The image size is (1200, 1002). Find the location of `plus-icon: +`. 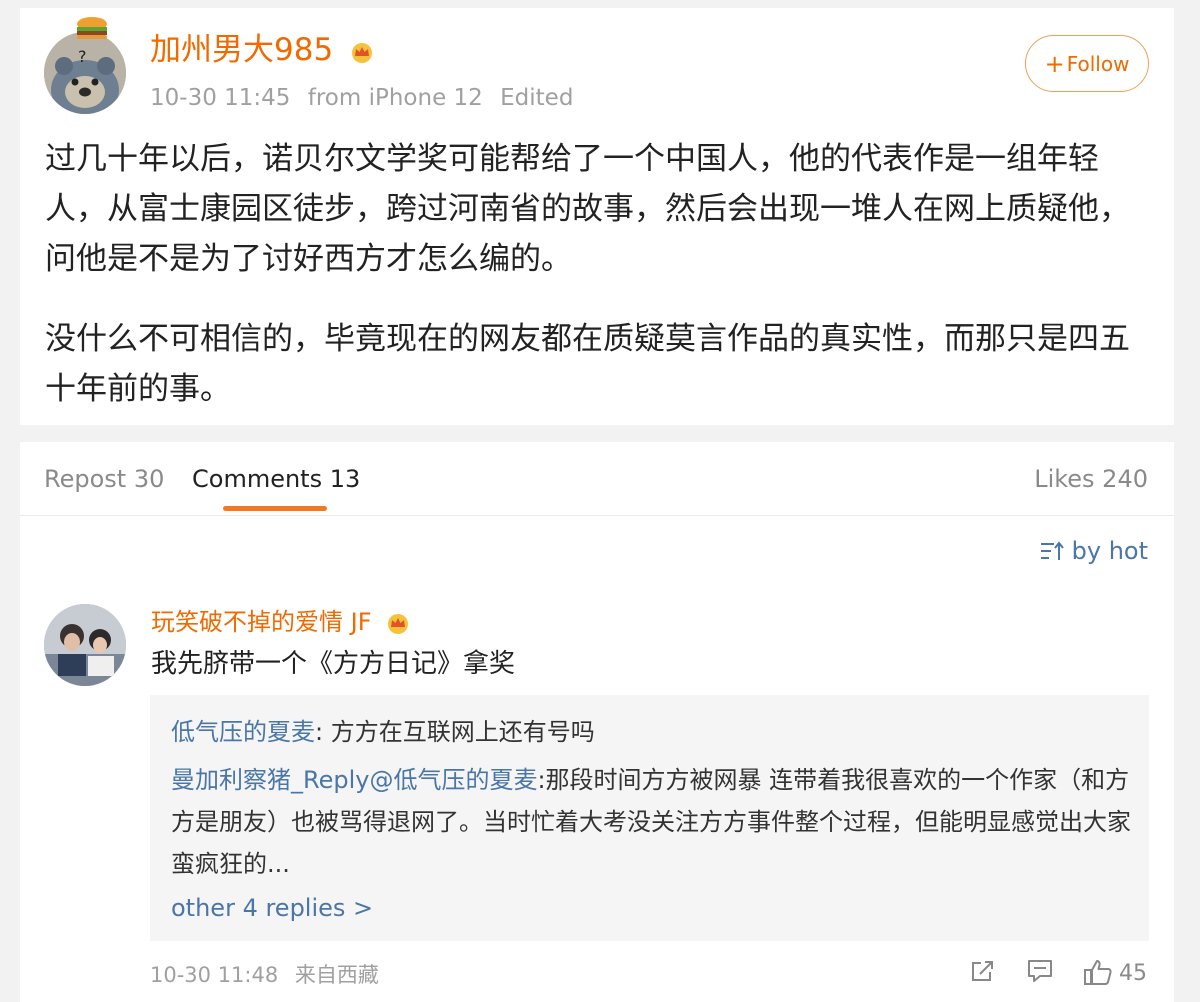

plus-icon: + is located at coordinates (1054, 63).